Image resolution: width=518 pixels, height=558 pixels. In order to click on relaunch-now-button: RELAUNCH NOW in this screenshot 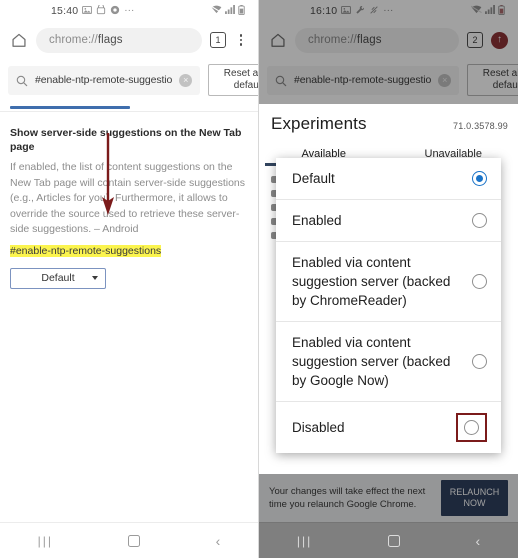, I will do `click(474, 498)`.